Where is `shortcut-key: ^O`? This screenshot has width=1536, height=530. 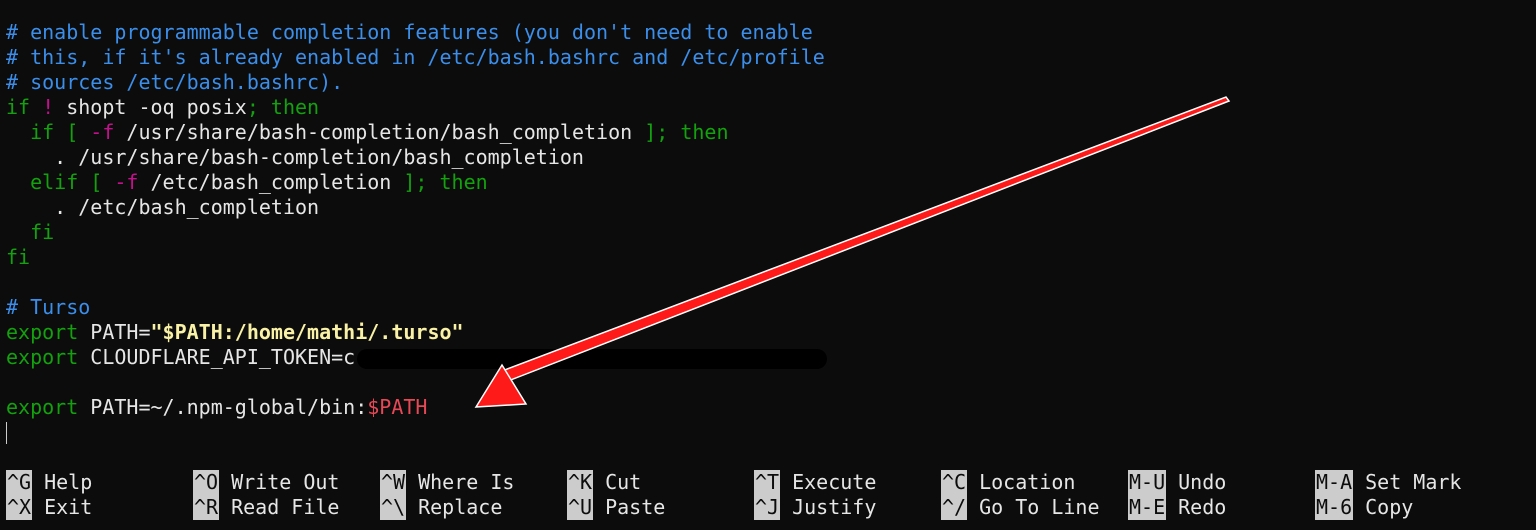 shortcut-key: ^O is located at coordinates (206, 482).